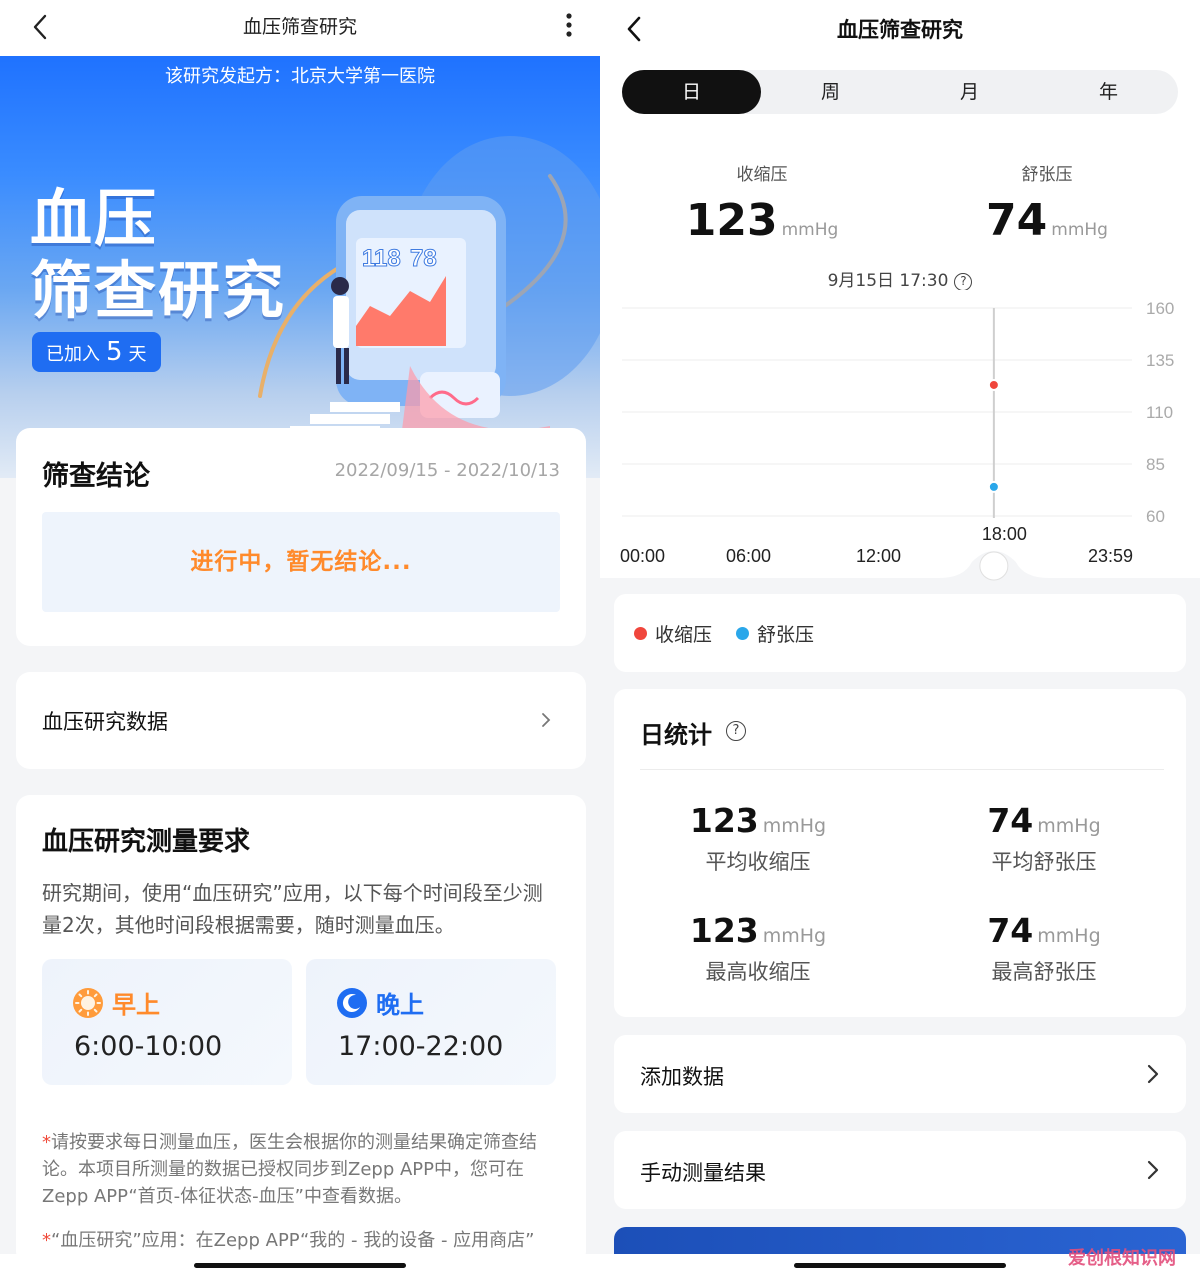 This screenshot has height=1278, width=1200. I want to click on top-bar: 血压筛查研究, so click(300, 28).